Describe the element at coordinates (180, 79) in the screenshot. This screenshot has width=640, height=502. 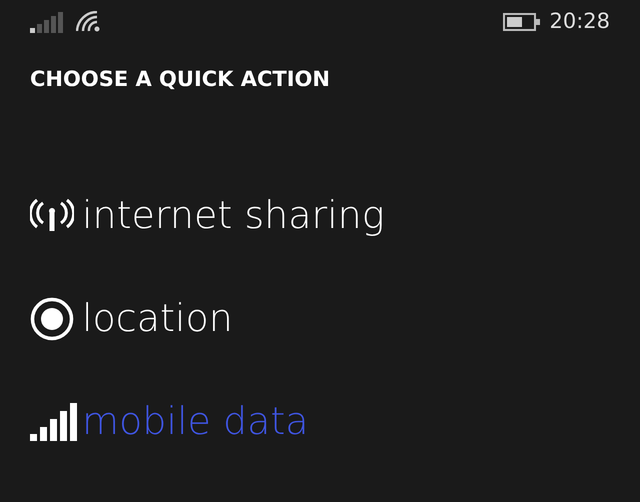
I see `page-title: CHOOSE A QUICK ACTION` at that location.